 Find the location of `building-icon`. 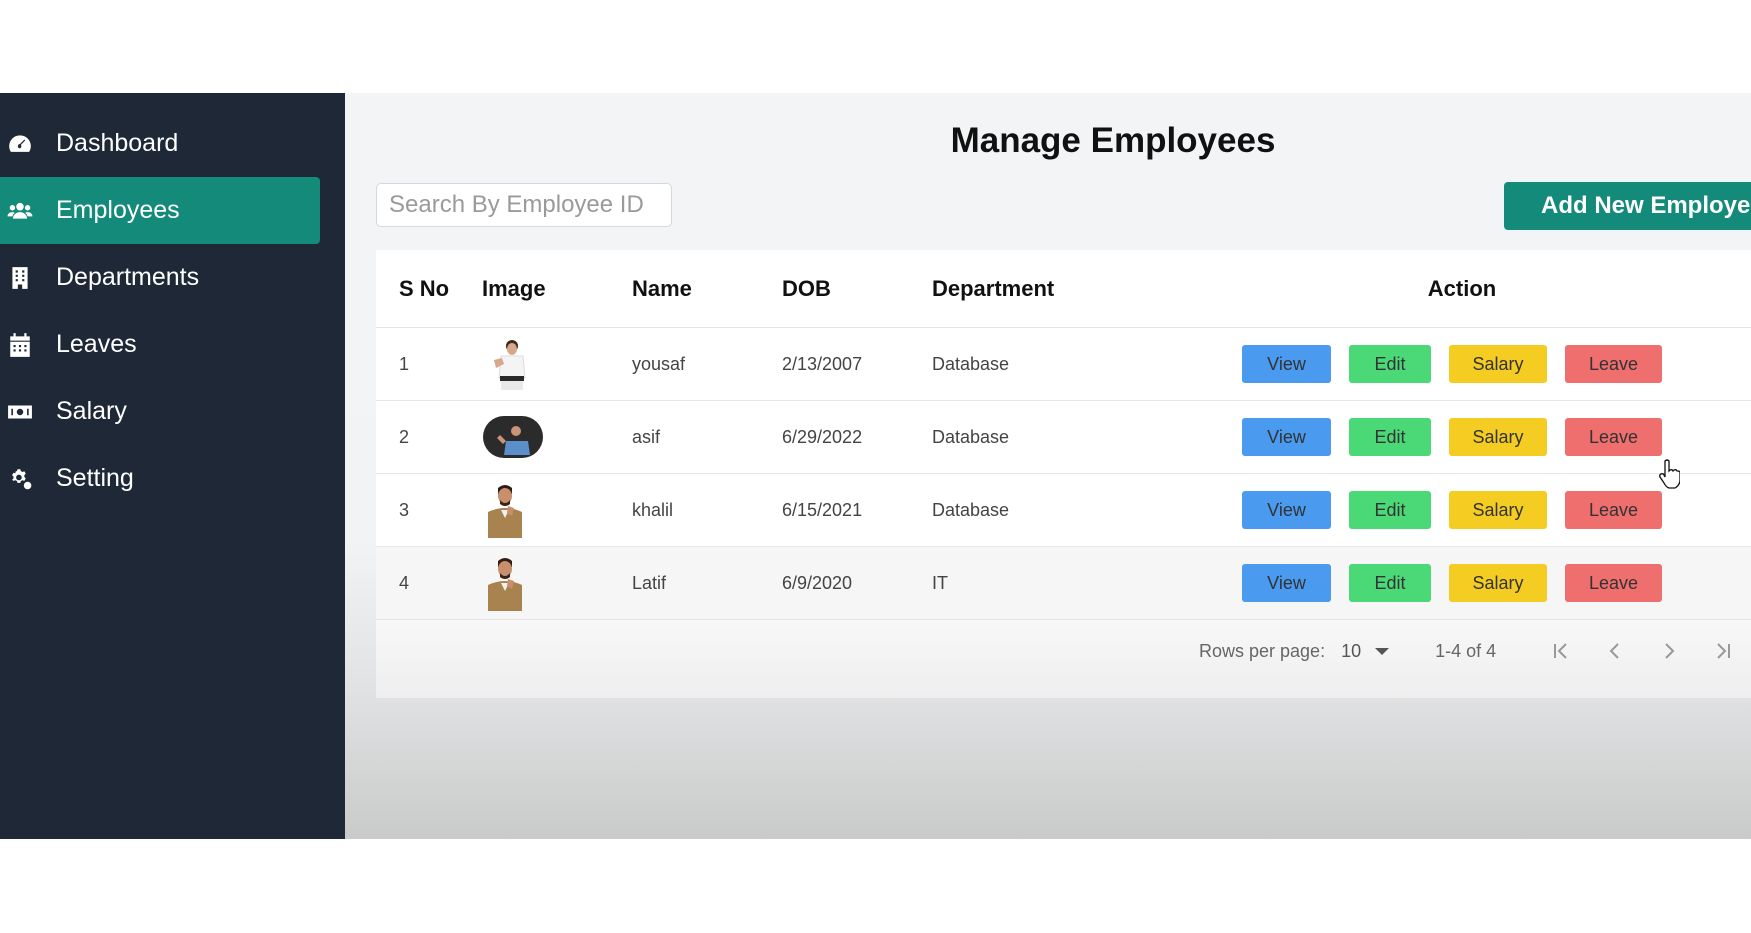

building-icon is located at coordinates (20, 278).